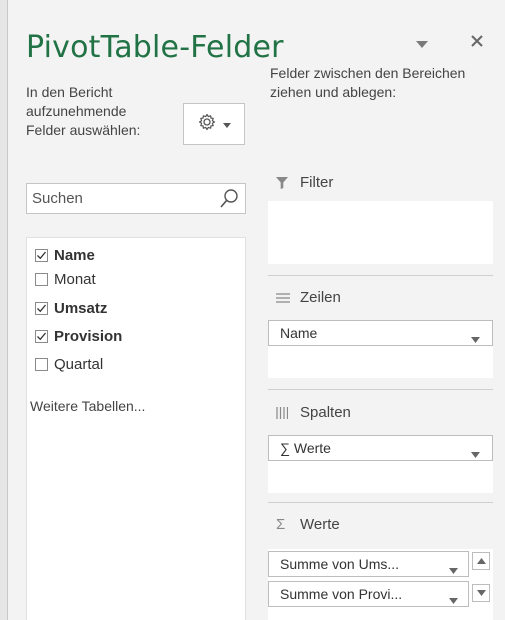  I want to click on area-label: Filter, so click(317, 182).